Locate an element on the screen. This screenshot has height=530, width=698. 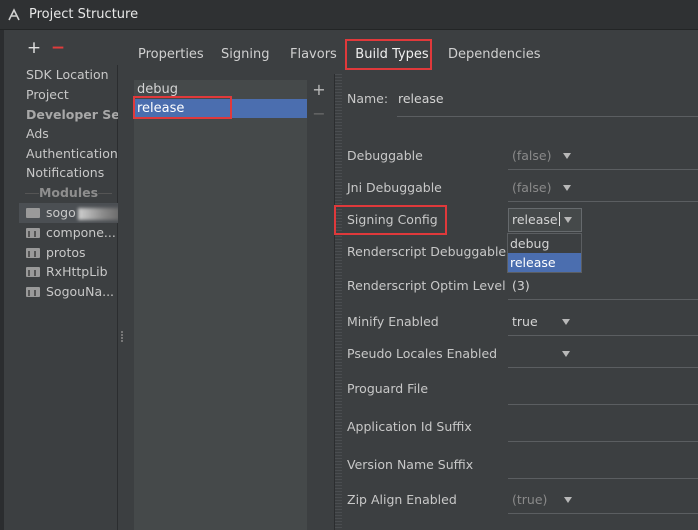
minify-enabled-label: Minify Enabled is located at coordinates (393, 321).